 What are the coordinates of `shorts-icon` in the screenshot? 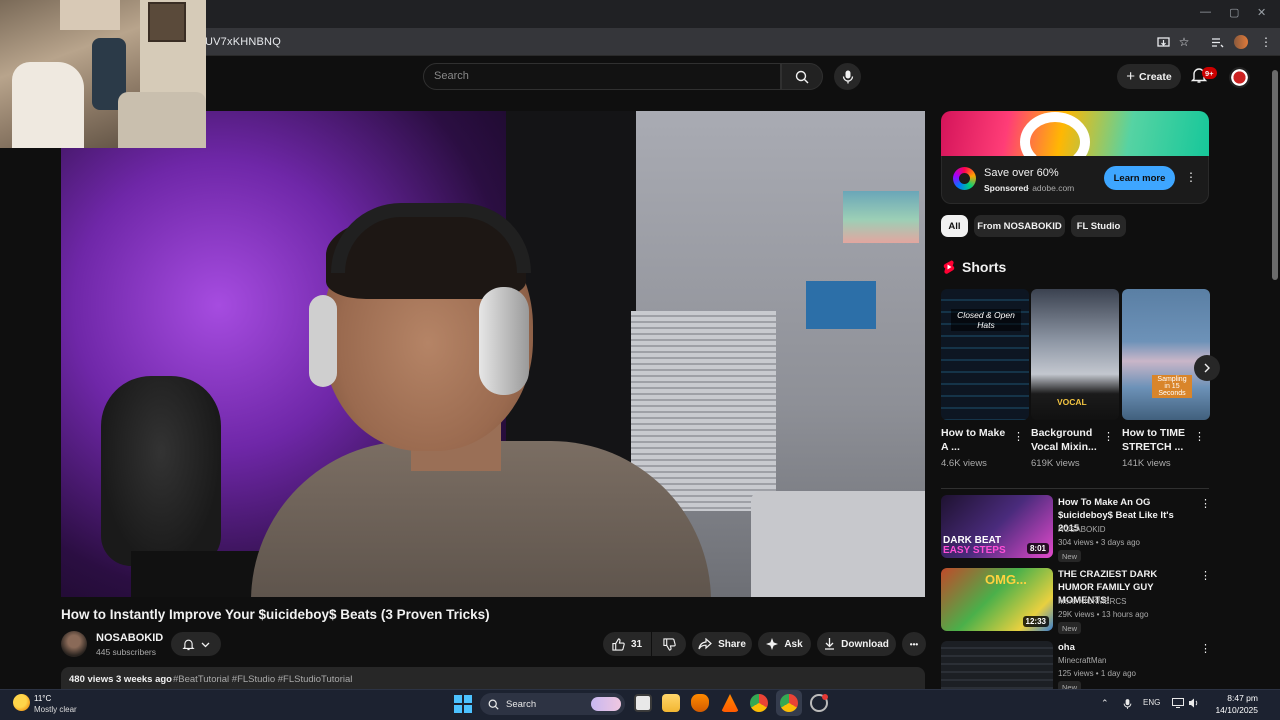 It's located at (949, 267).